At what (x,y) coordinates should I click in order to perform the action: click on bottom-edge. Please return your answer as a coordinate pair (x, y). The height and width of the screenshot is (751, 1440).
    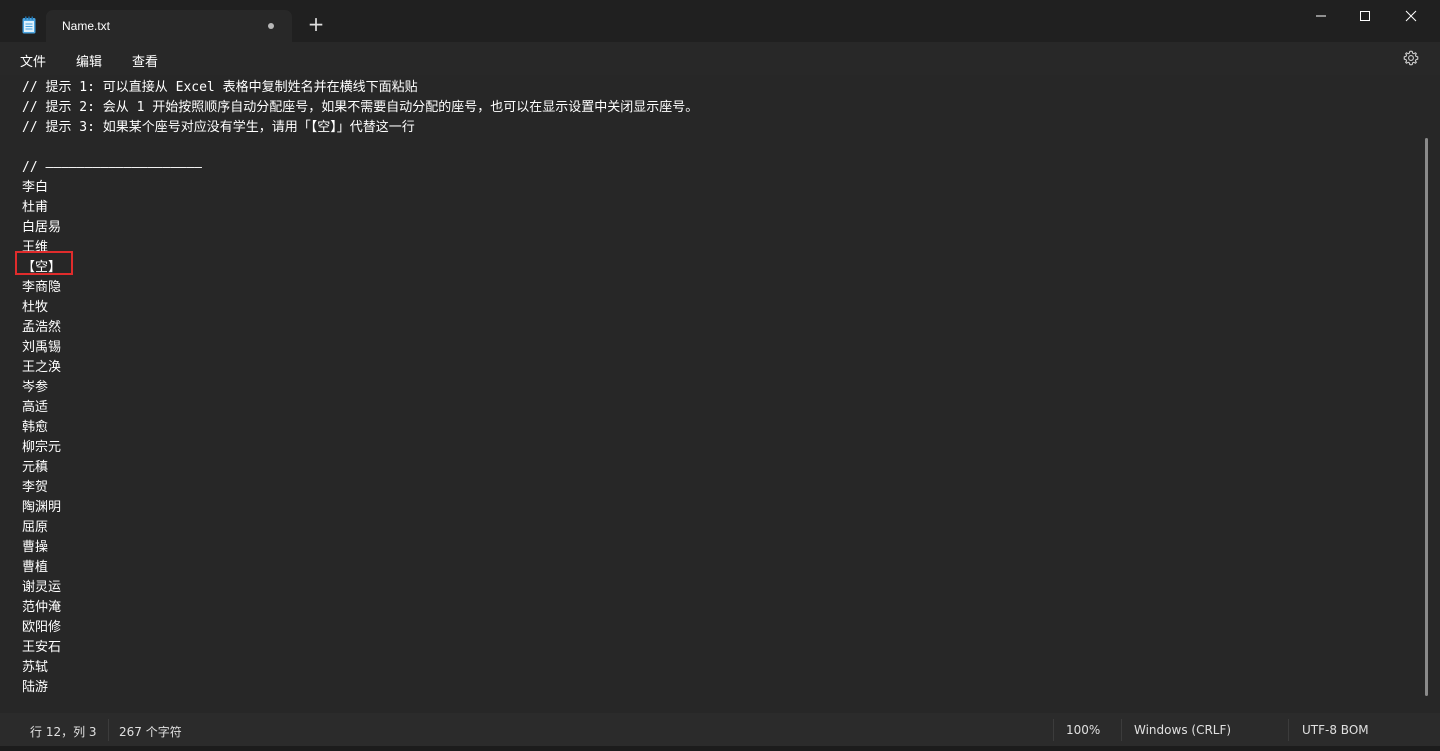
    Looking at the image, I should click on (720, 748).